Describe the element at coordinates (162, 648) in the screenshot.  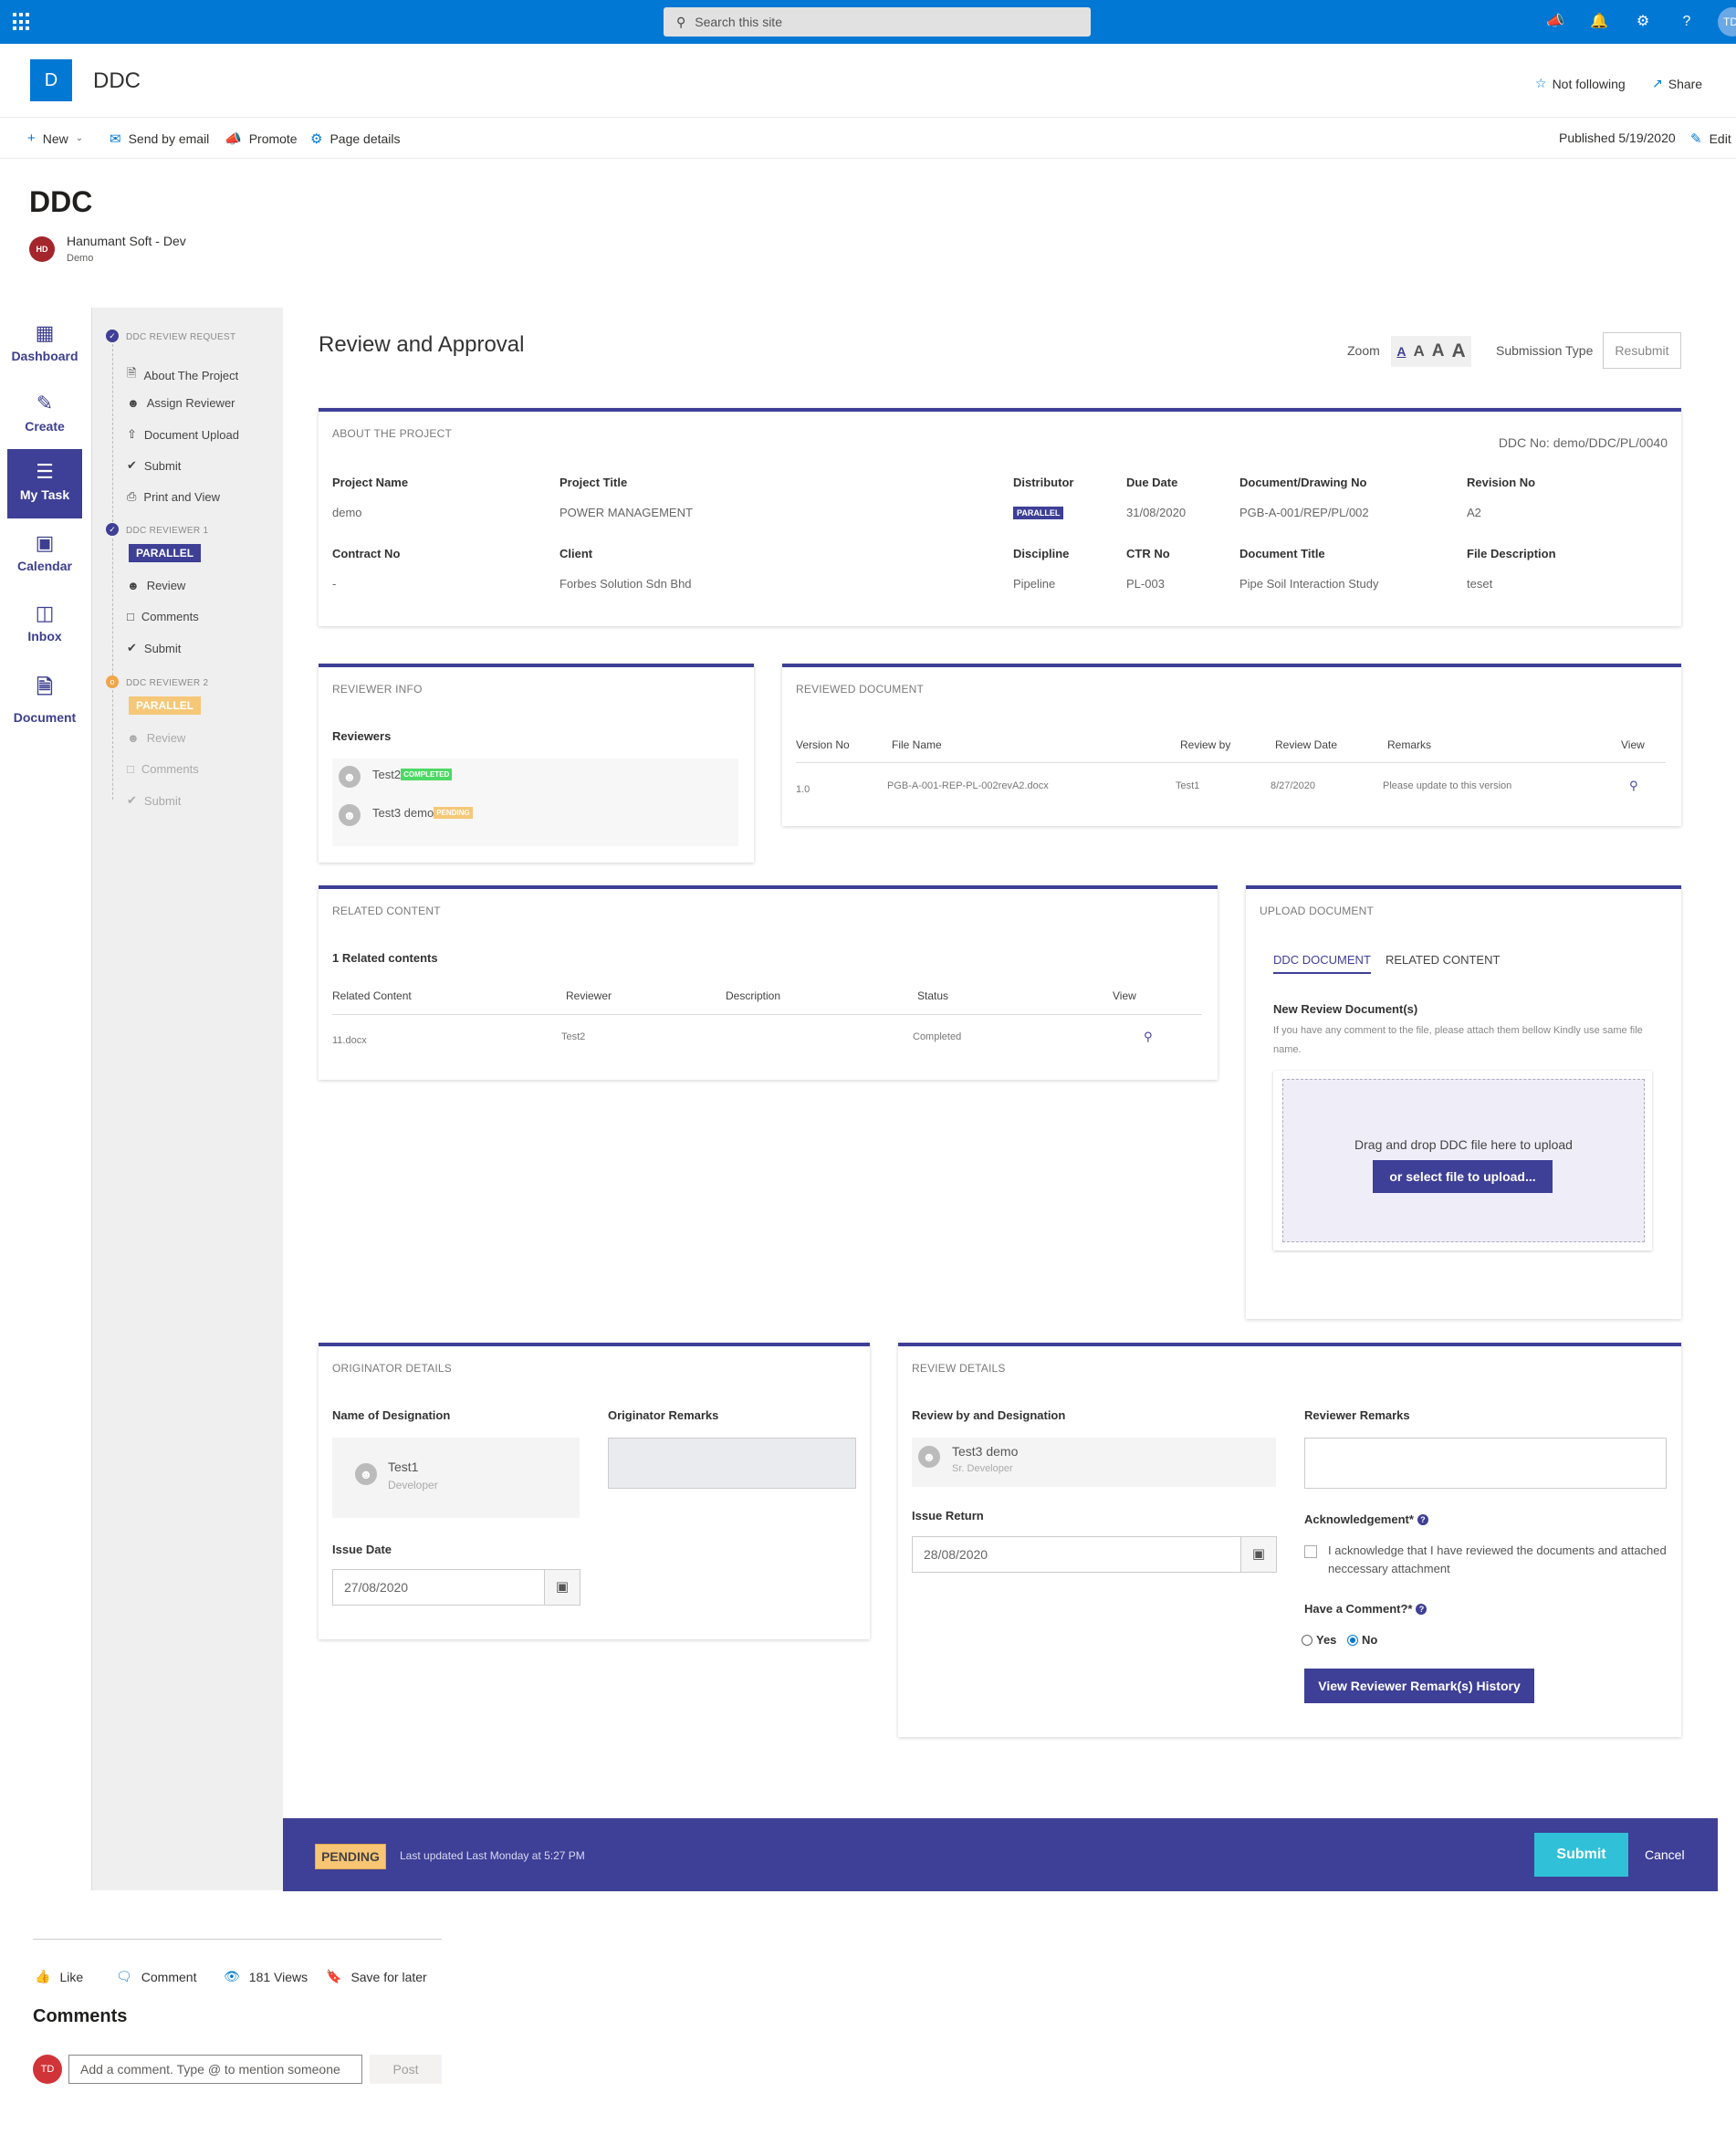
I see `sidebar-item-label: Submit` at that location.